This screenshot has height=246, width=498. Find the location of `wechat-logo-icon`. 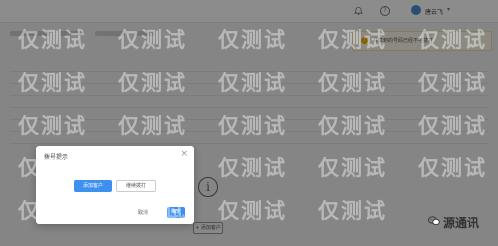

wechat-logo-icon is located at coordinates (434, 221).